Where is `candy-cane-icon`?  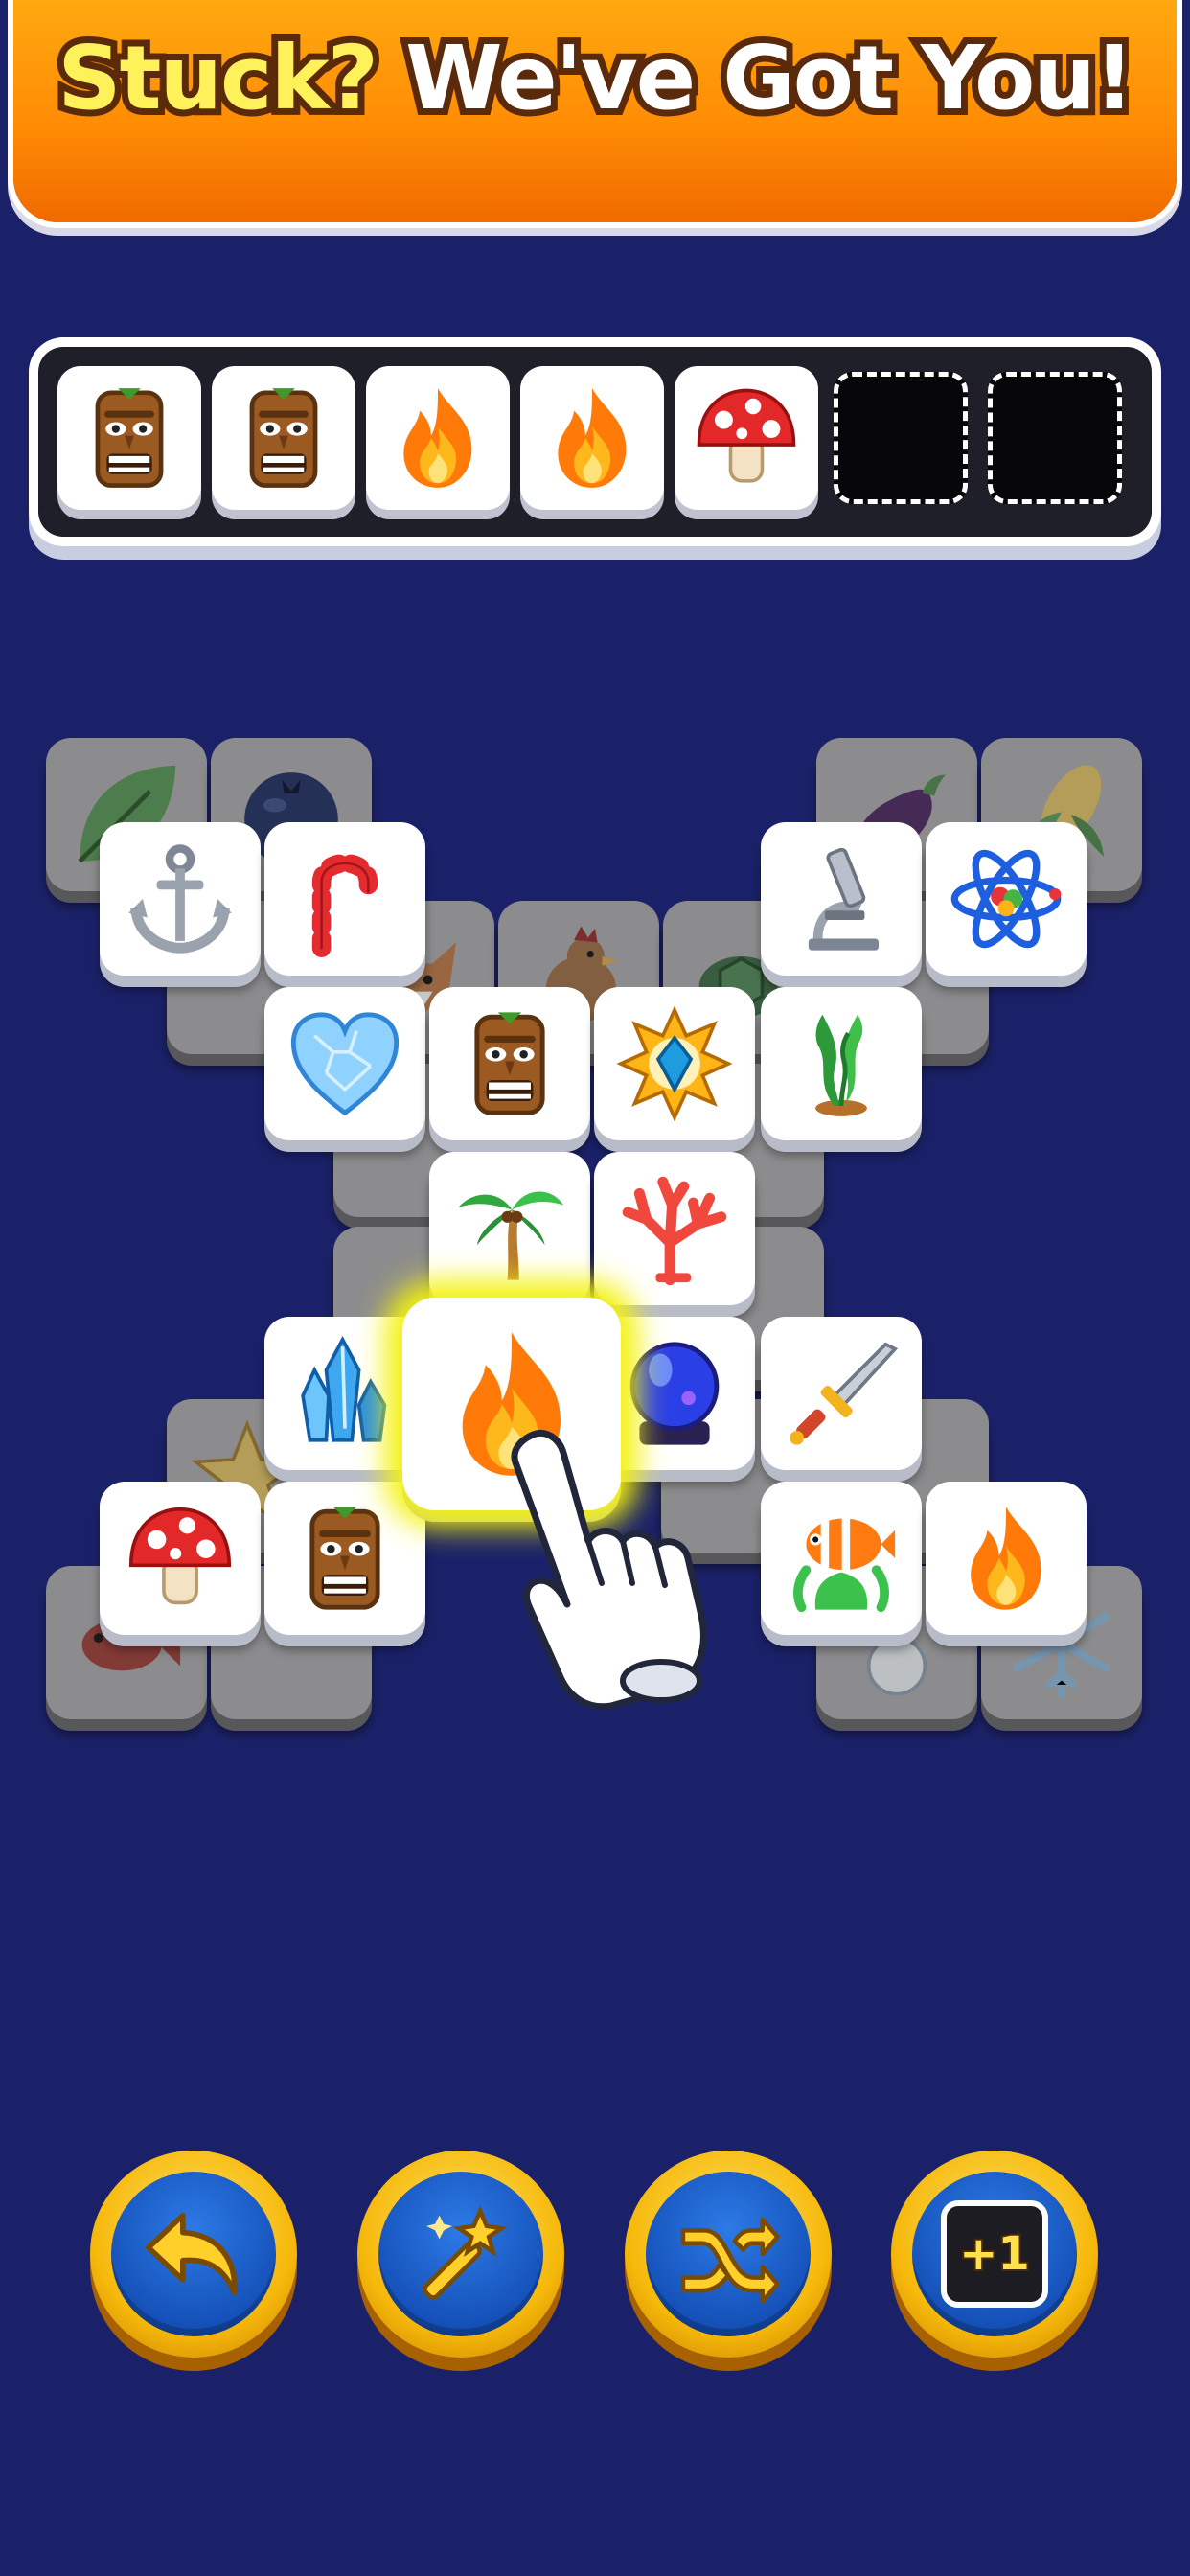
candy-cane-icon is located at coordinates (344, 899).